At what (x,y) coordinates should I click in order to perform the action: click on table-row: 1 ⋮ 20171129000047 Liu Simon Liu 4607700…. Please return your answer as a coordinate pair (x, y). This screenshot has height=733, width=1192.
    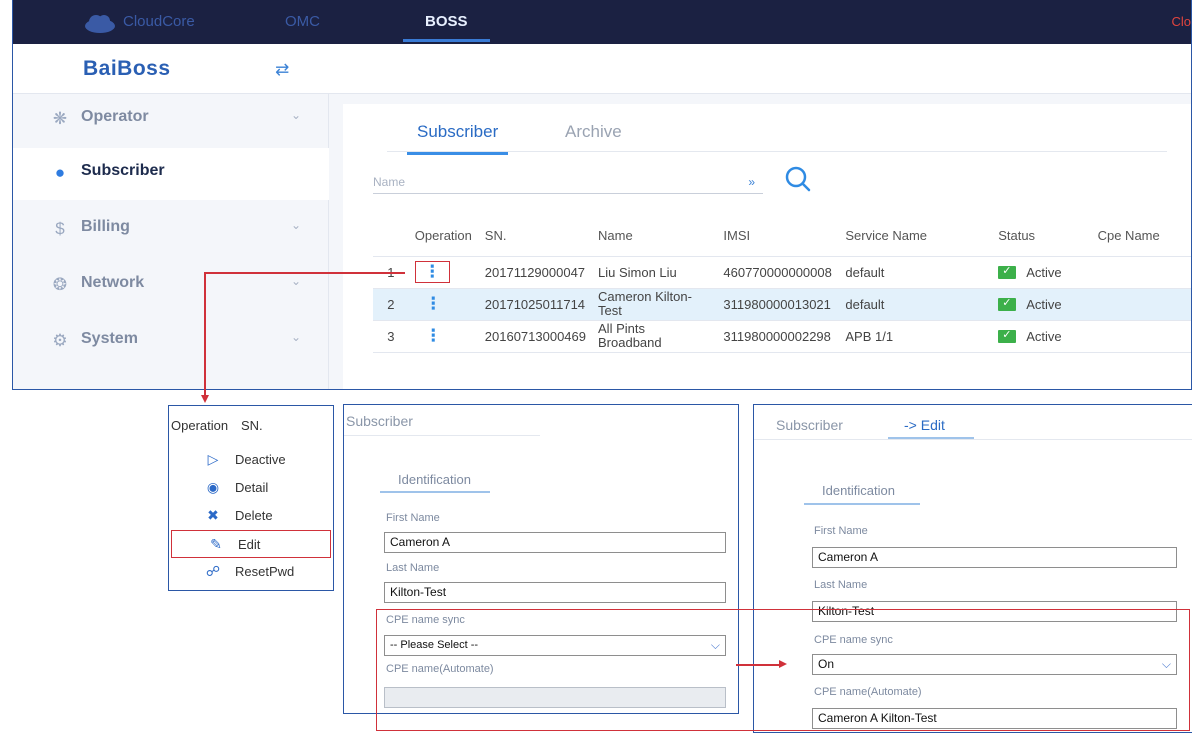
    Looking at the image, I should click on (782, 272).